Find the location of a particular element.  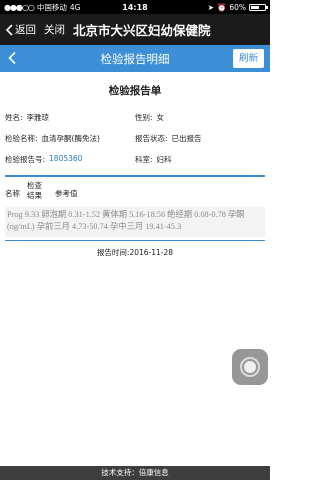

gender-label: 性别: is located at coordinates (144, 117).